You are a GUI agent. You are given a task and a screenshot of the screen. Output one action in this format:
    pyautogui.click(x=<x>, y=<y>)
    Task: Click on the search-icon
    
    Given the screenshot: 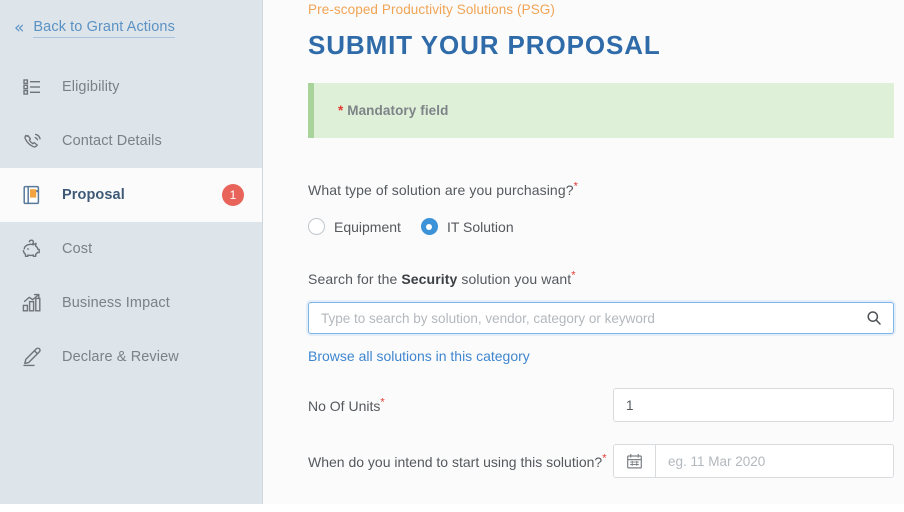 What is the action you would take?
    pyautogui.click(x=874, y=318)
    